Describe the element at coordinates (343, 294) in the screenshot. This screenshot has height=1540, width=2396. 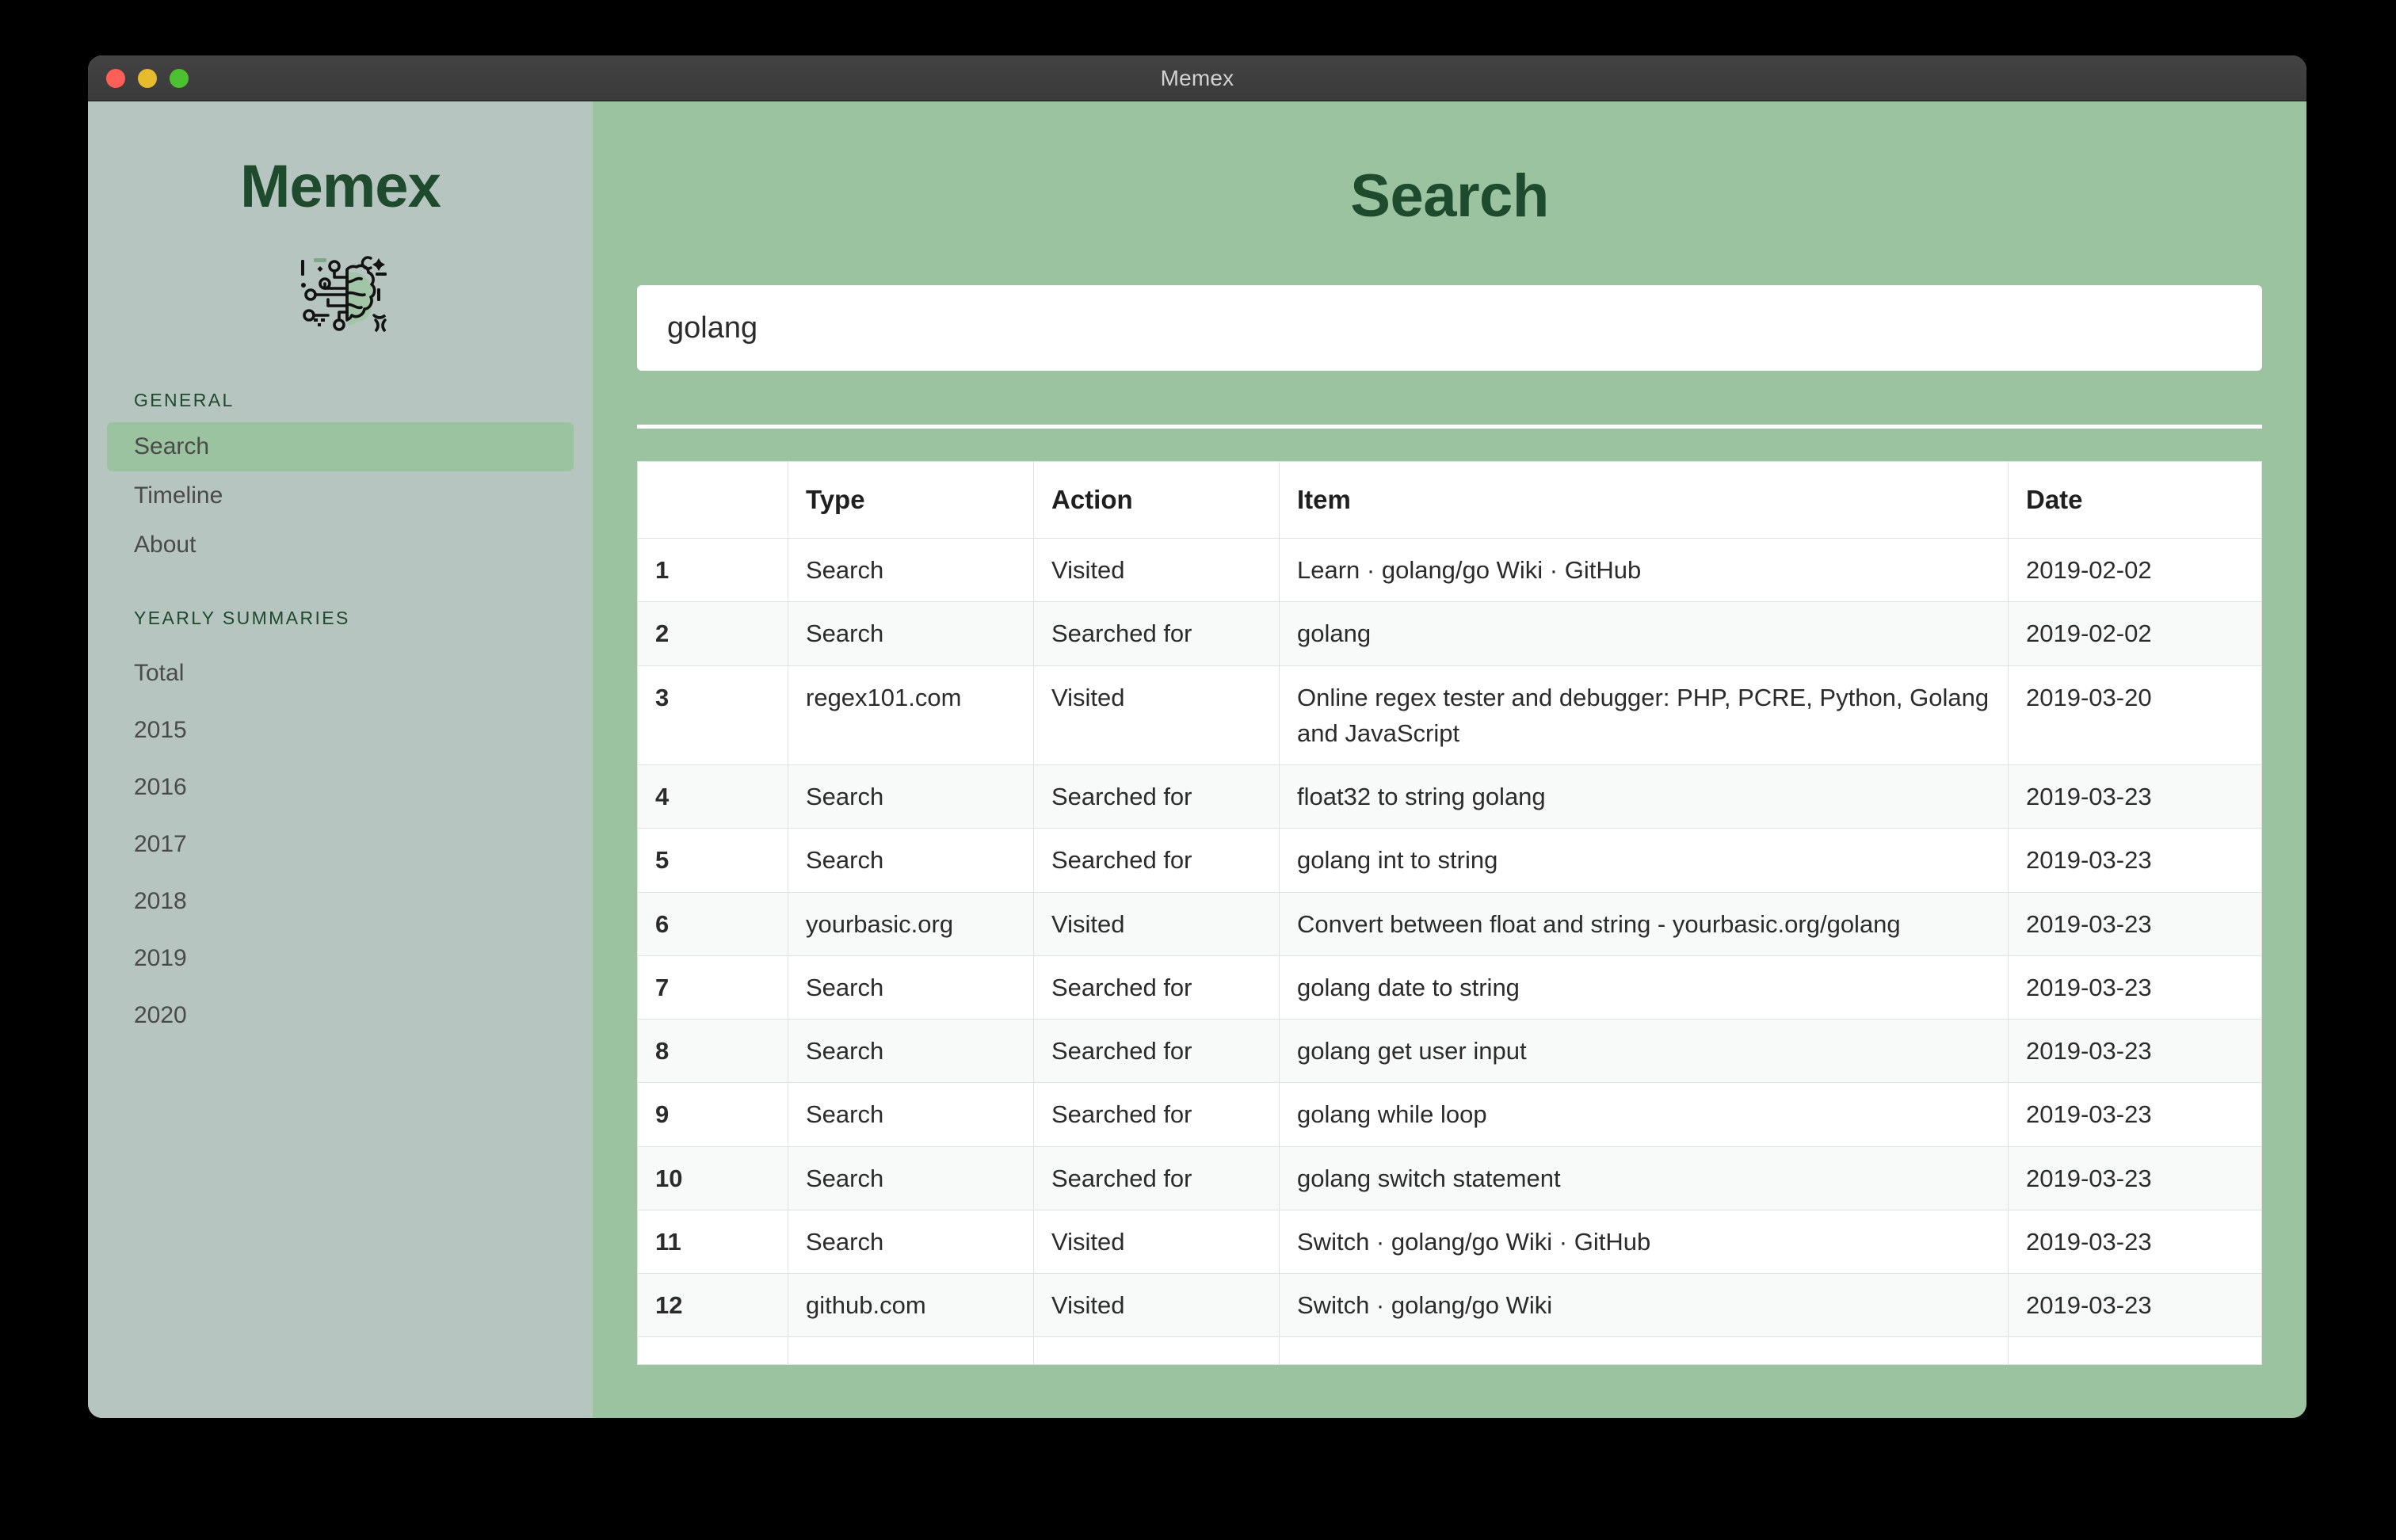
I see `ai-brain-circuit-icon` at that location.